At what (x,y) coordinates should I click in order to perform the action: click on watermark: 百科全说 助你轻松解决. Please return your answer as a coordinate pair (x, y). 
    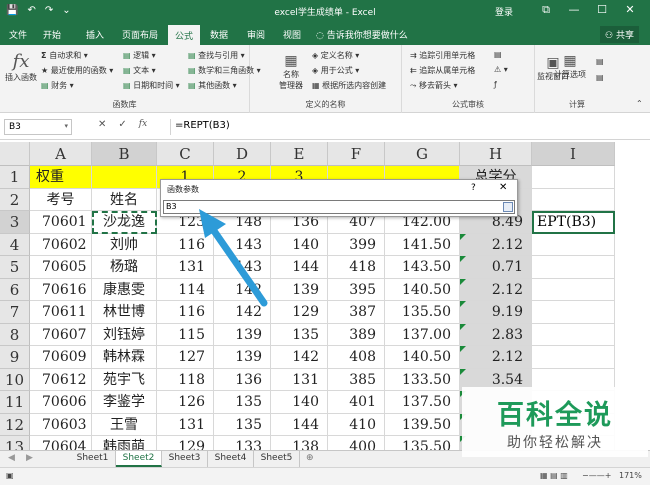
    Looking at the image, I should click on (555, 422).